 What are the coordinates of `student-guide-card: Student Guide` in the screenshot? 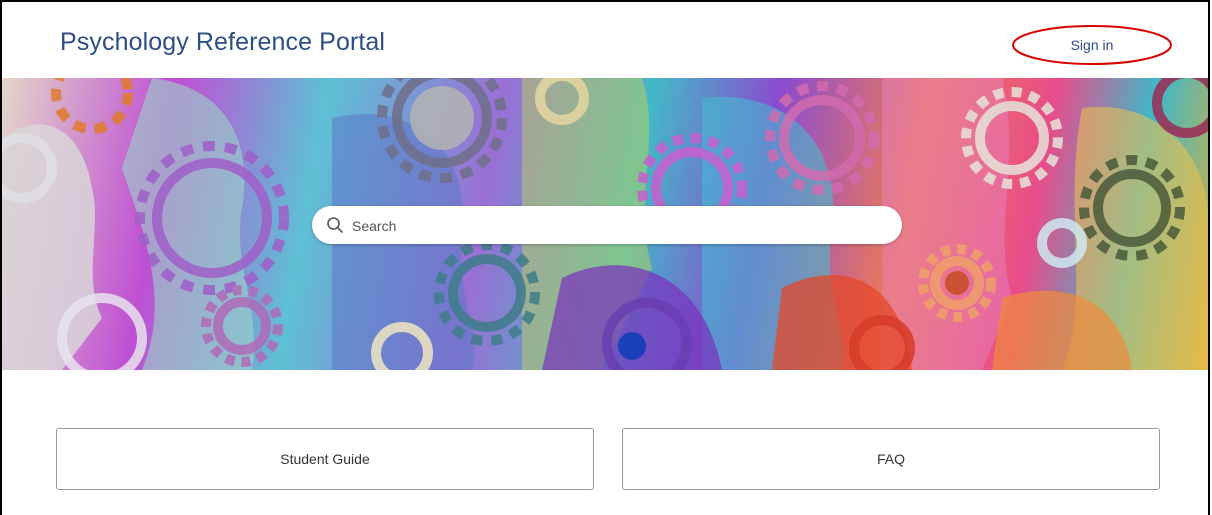 It's located at (325, 459).